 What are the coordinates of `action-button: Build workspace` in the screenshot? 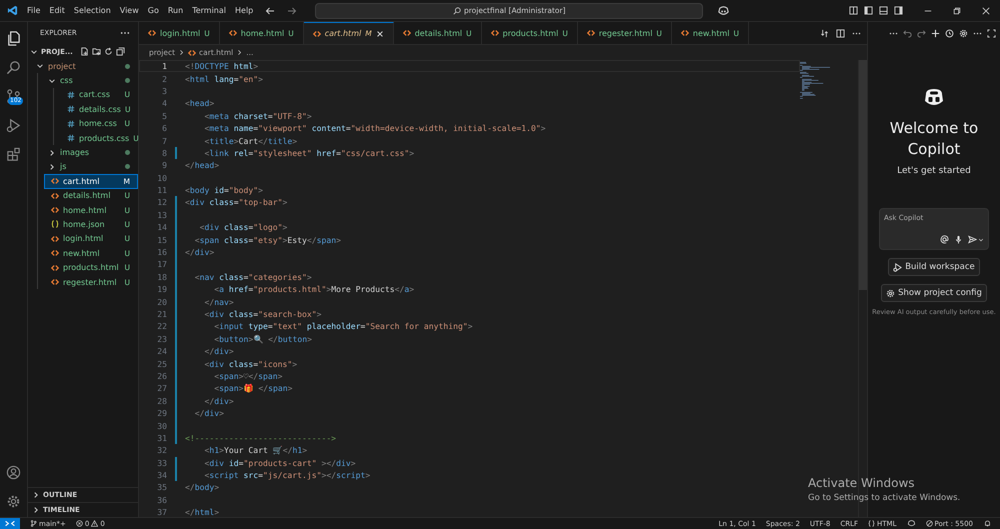 It's located at (934, 267).